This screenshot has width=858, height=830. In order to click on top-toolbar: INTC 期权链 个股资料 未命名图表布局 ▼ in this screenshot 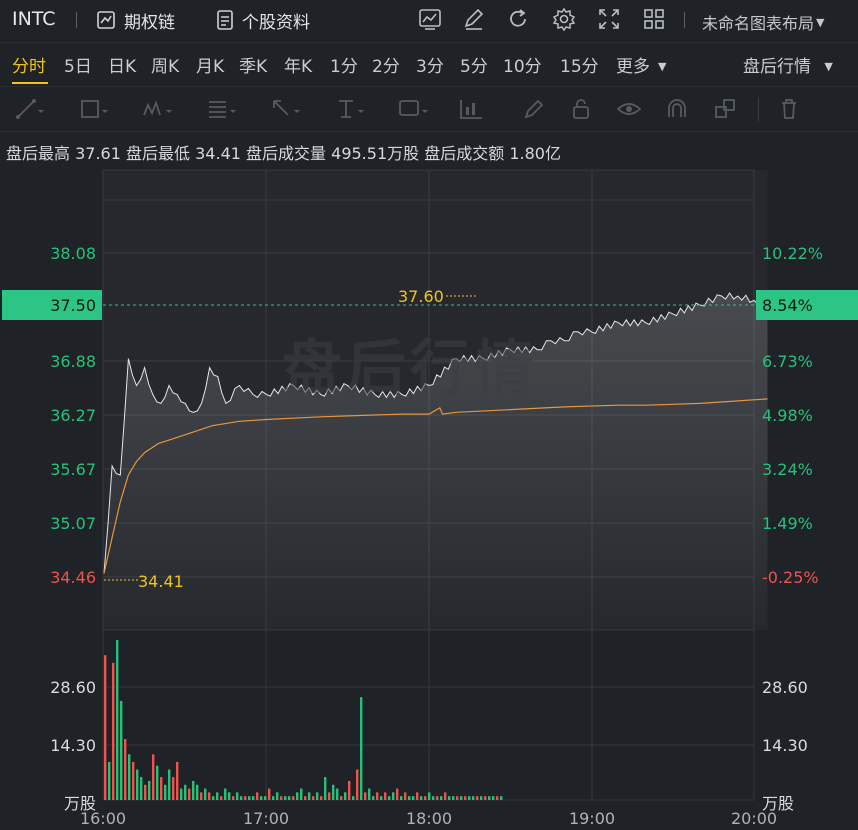, I will do `click(429, 21)`.